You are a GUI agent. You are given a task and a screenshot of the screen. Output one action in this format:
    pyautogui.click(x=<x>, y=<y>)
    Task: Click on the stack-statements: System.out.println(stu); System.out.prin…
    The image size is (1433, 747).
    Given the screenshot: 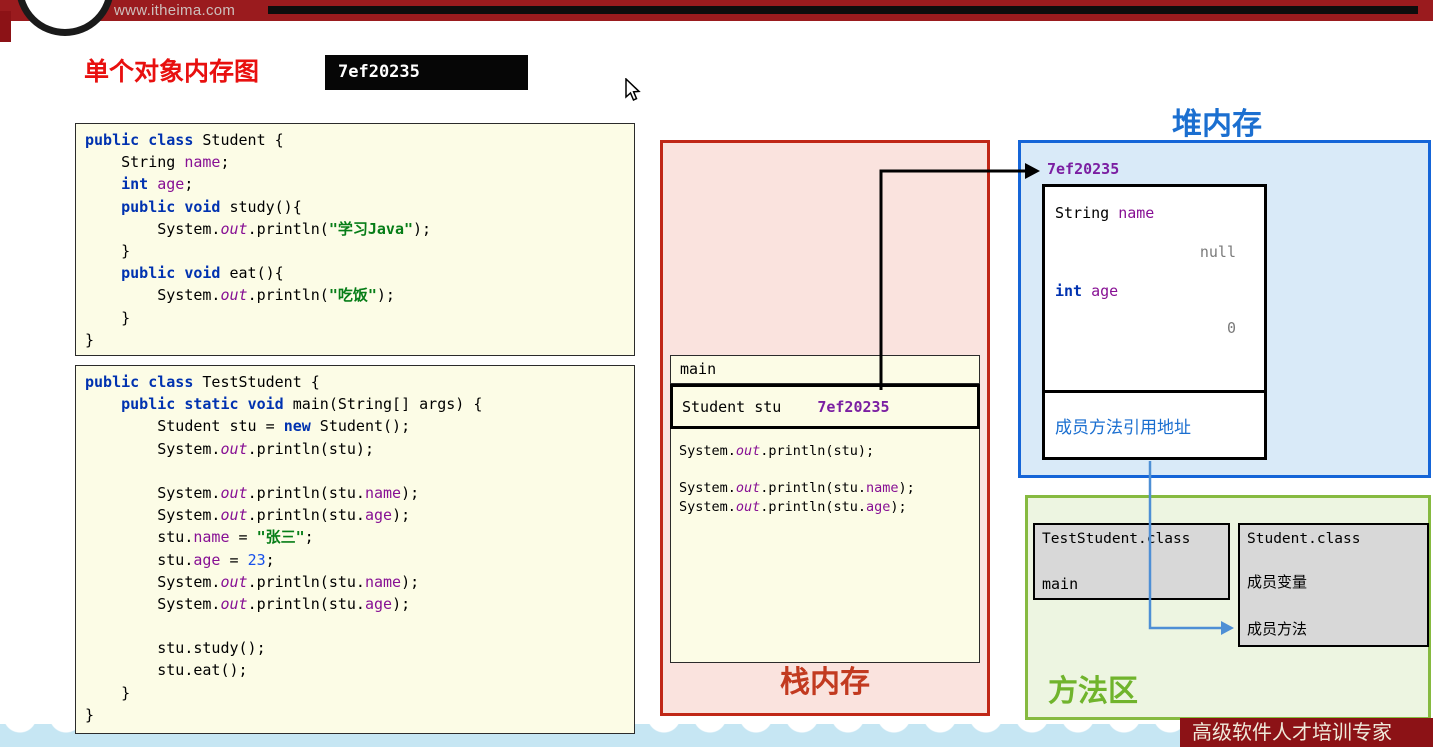 What is the action you would take?
    pyautogui.click(x=797, y=479)
    